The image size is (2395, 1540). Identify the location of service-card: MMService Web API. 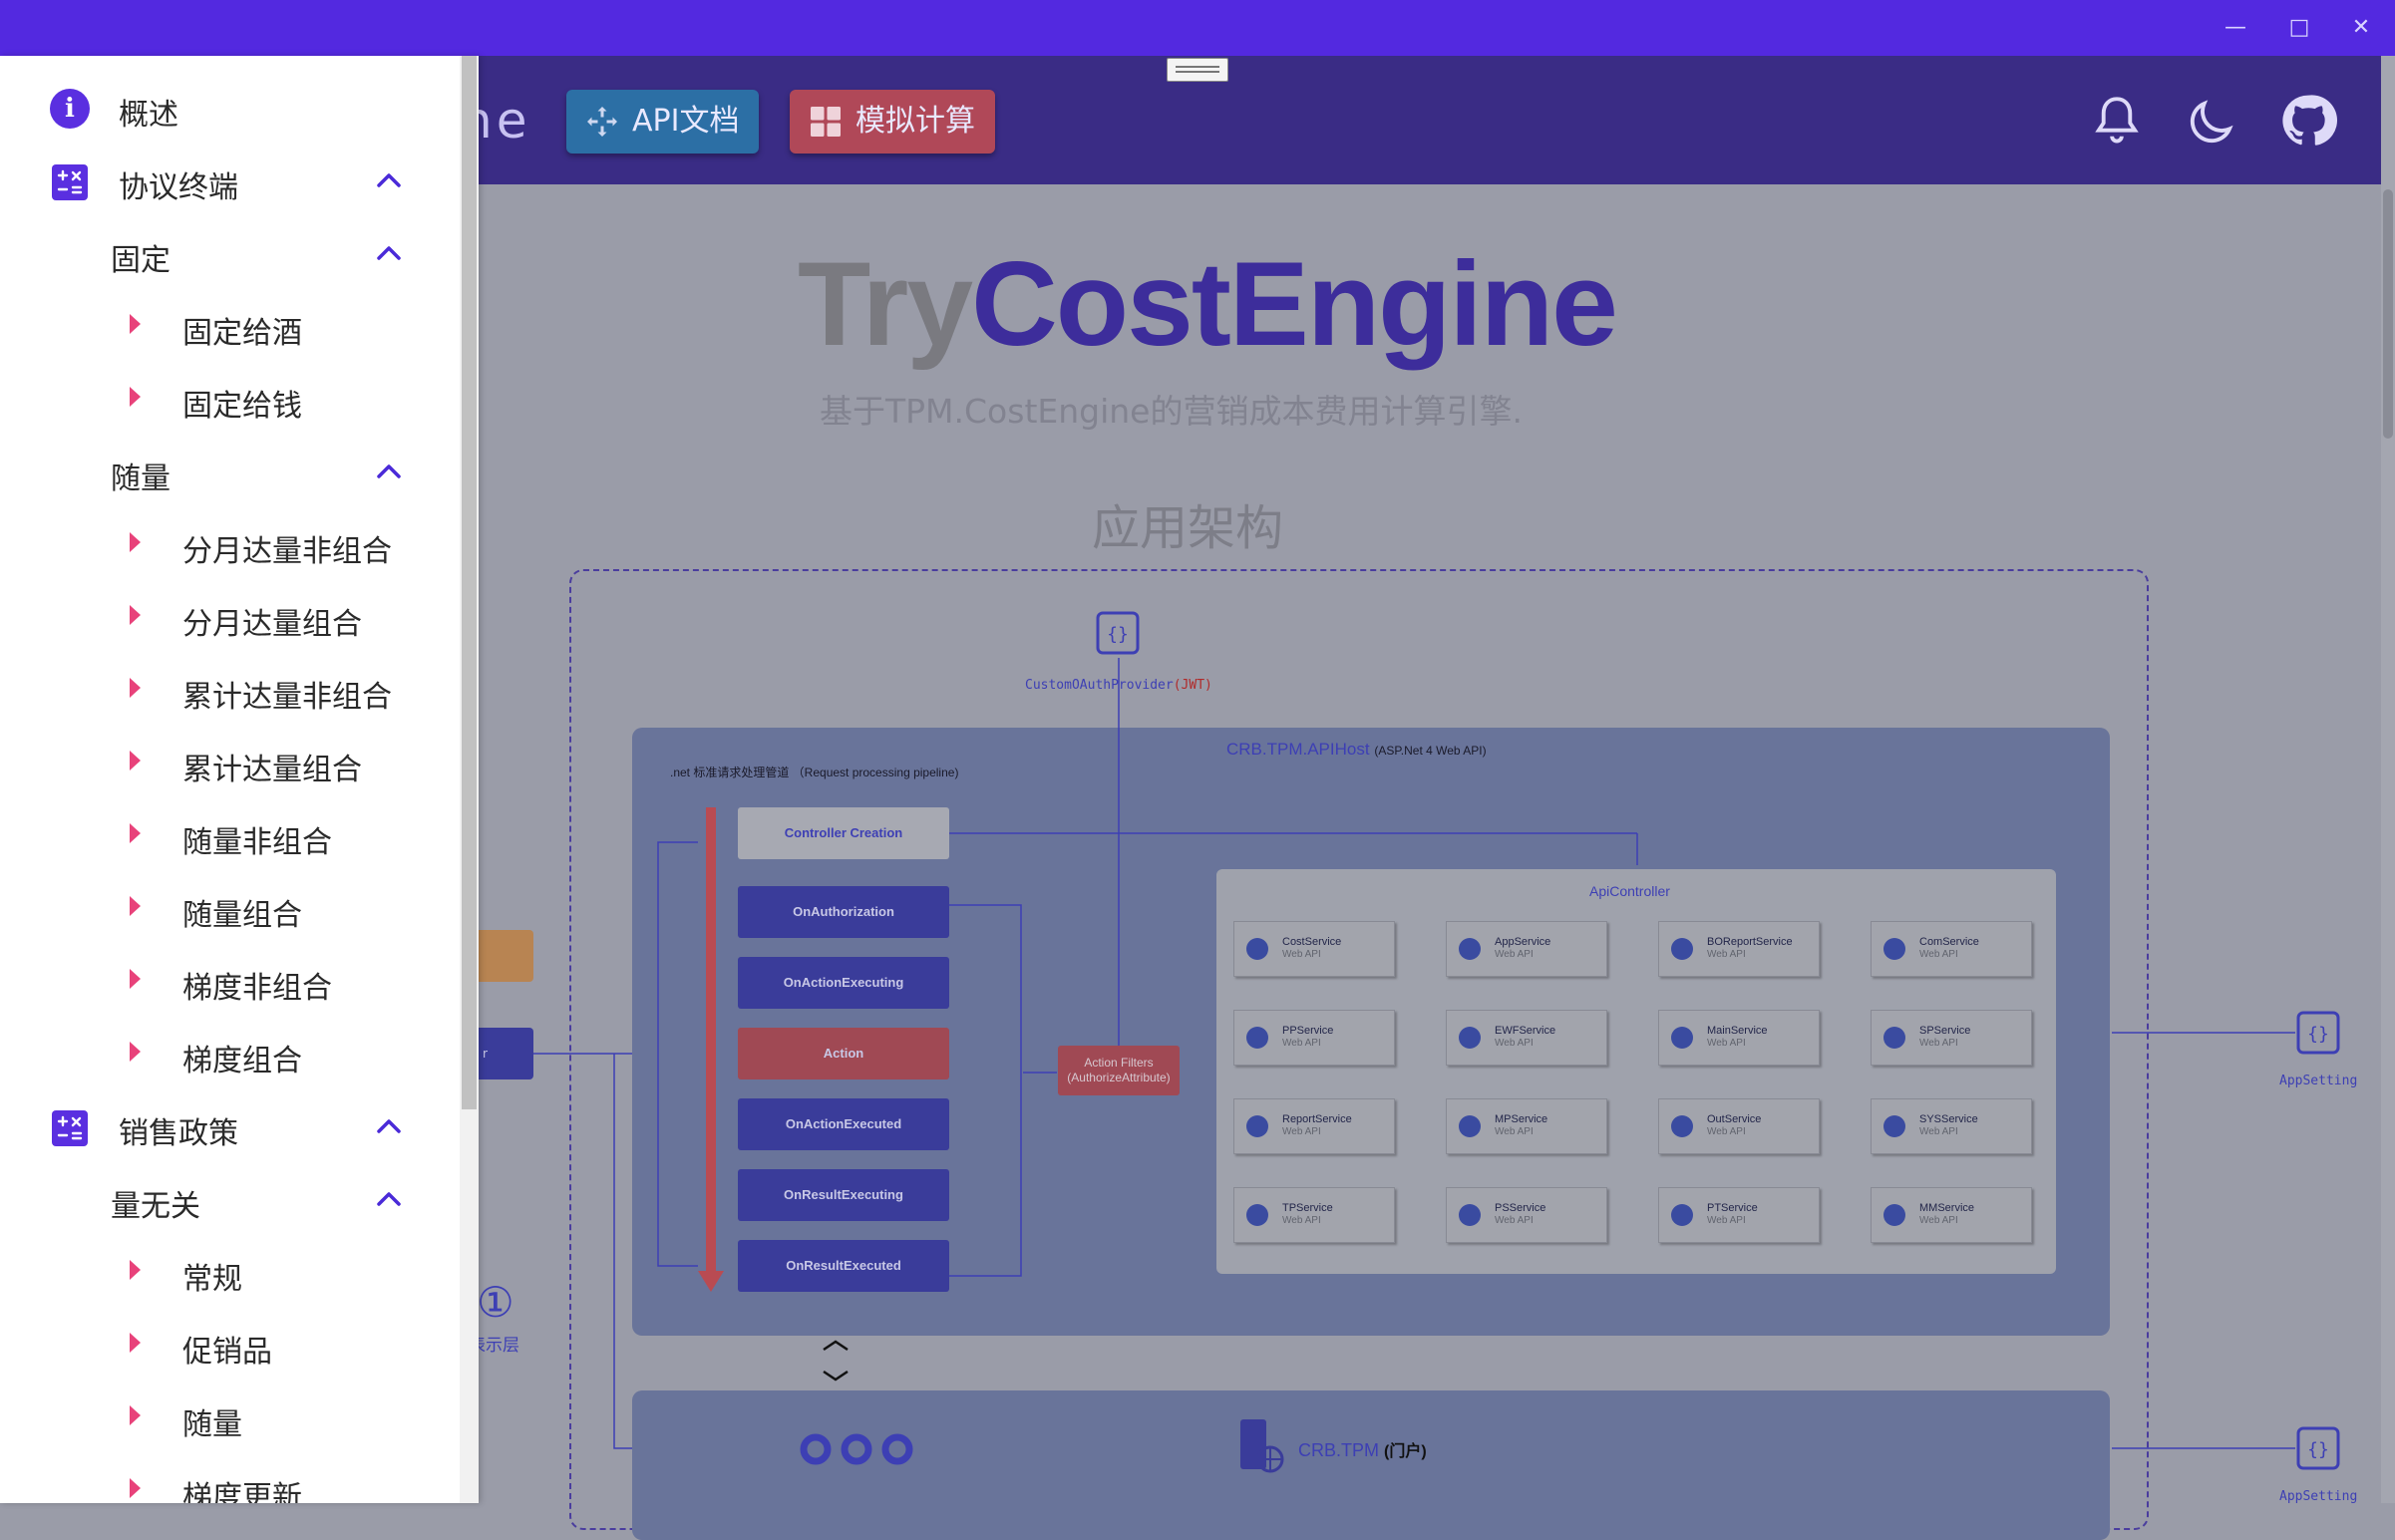
(1951, 1215).